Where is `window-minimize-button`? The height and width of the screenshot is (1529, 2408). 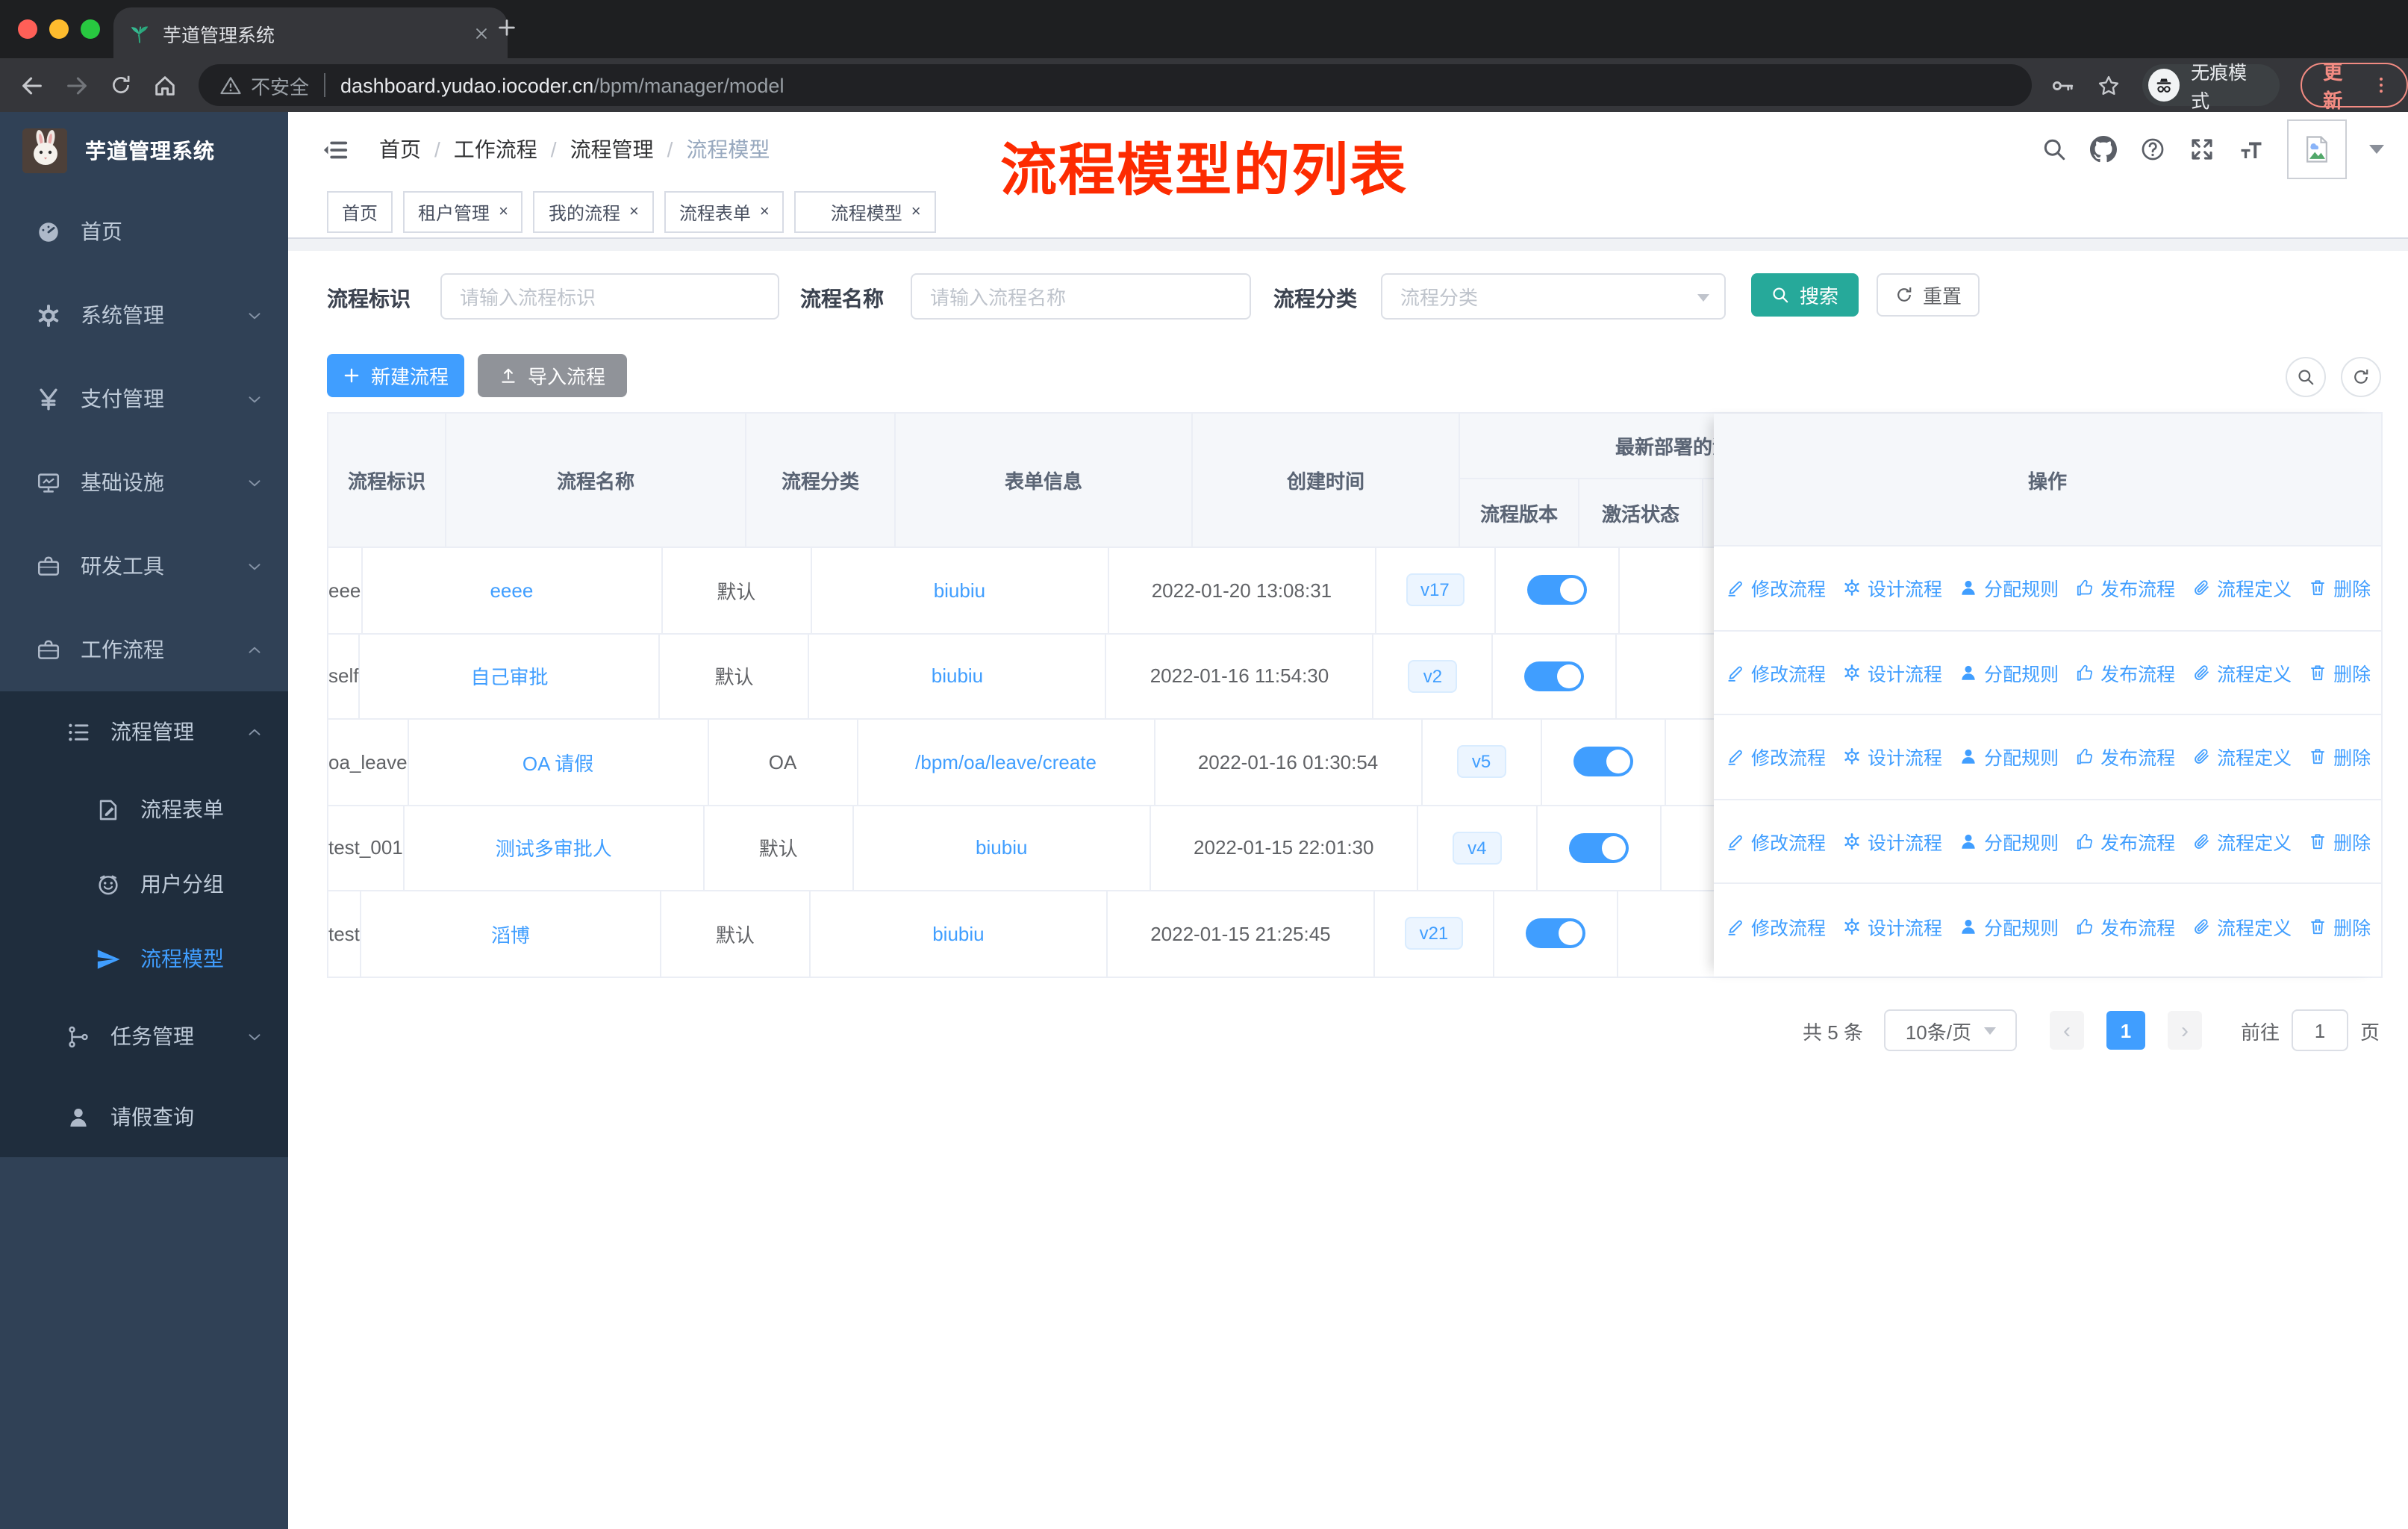 window-minimize-button is located at coordinates (59, 29).